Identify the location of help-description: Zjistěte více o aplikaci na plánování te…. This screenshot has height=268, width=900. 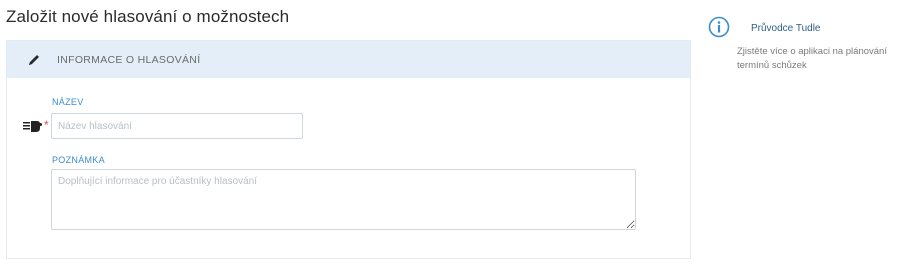
(812, 58).